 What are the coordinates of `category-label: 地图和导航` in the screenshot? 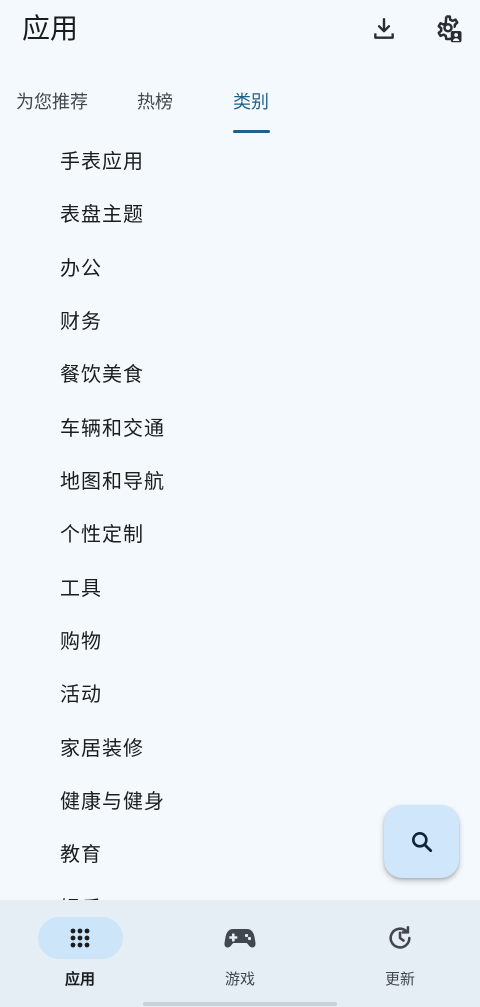 It's located at (112, 481).